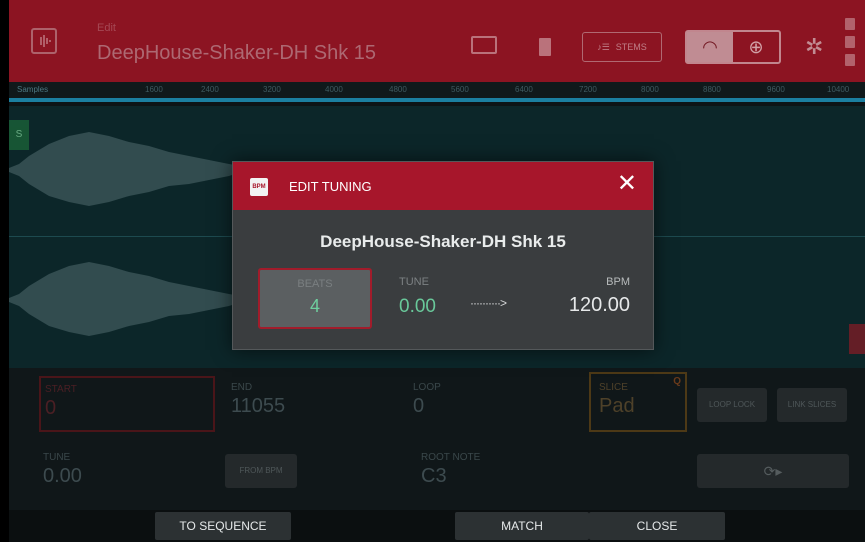  What do you see at coordinates (617, 406) in the screenshot?
I see `slice-value: Pad` at bounding box center [617, 406].